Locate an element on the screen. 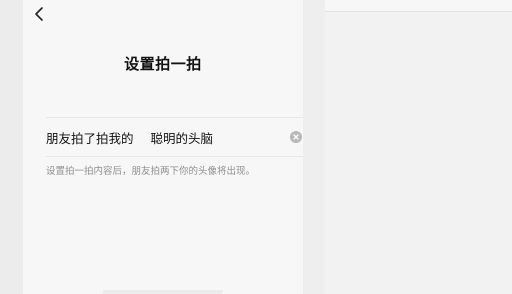 This screenshot has width=512, height=294. pane-divider is located at coordinates (314, 147).